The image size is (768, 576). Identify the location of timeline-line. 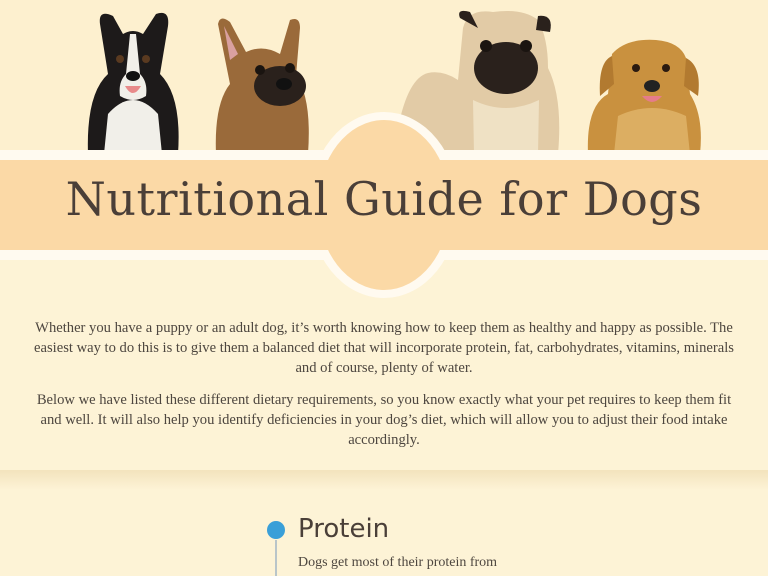
(276, 558).